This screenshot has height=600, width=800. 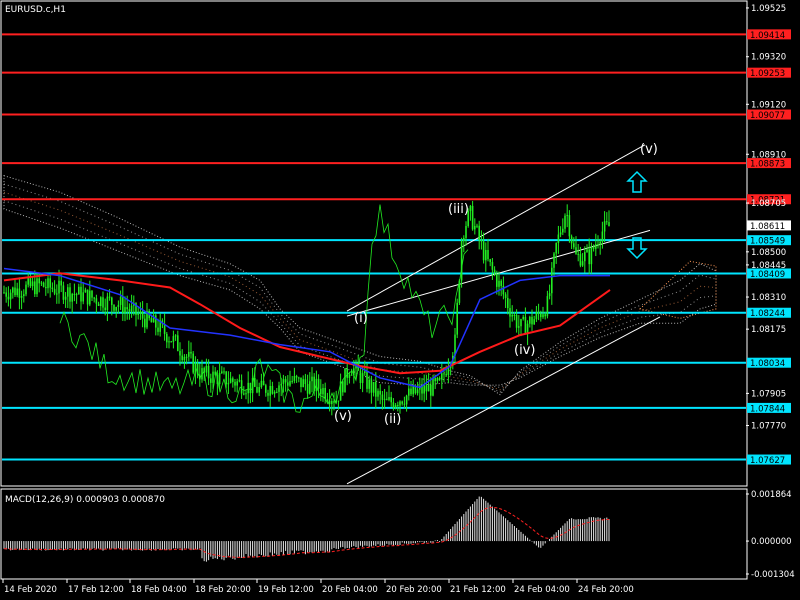 I want to click on level-tag-label: 1.08244, so click(x=767, y=314).